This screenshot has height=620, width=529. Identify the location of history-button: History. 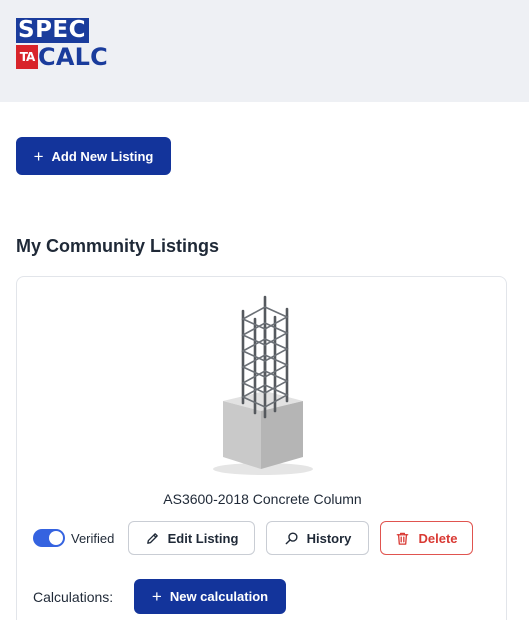
(317, 538).